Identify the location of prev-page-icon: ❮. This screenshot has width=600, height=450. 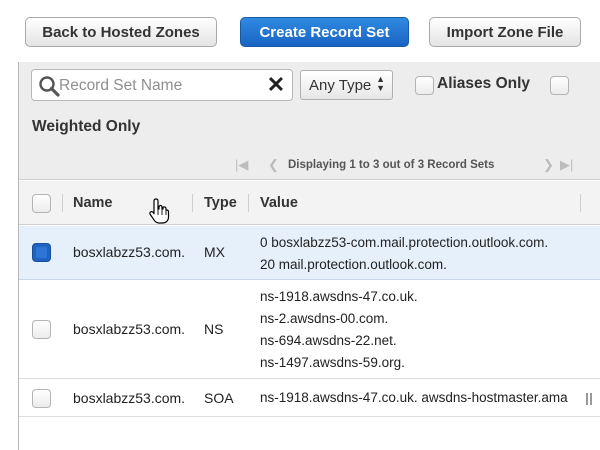
(273, 165).